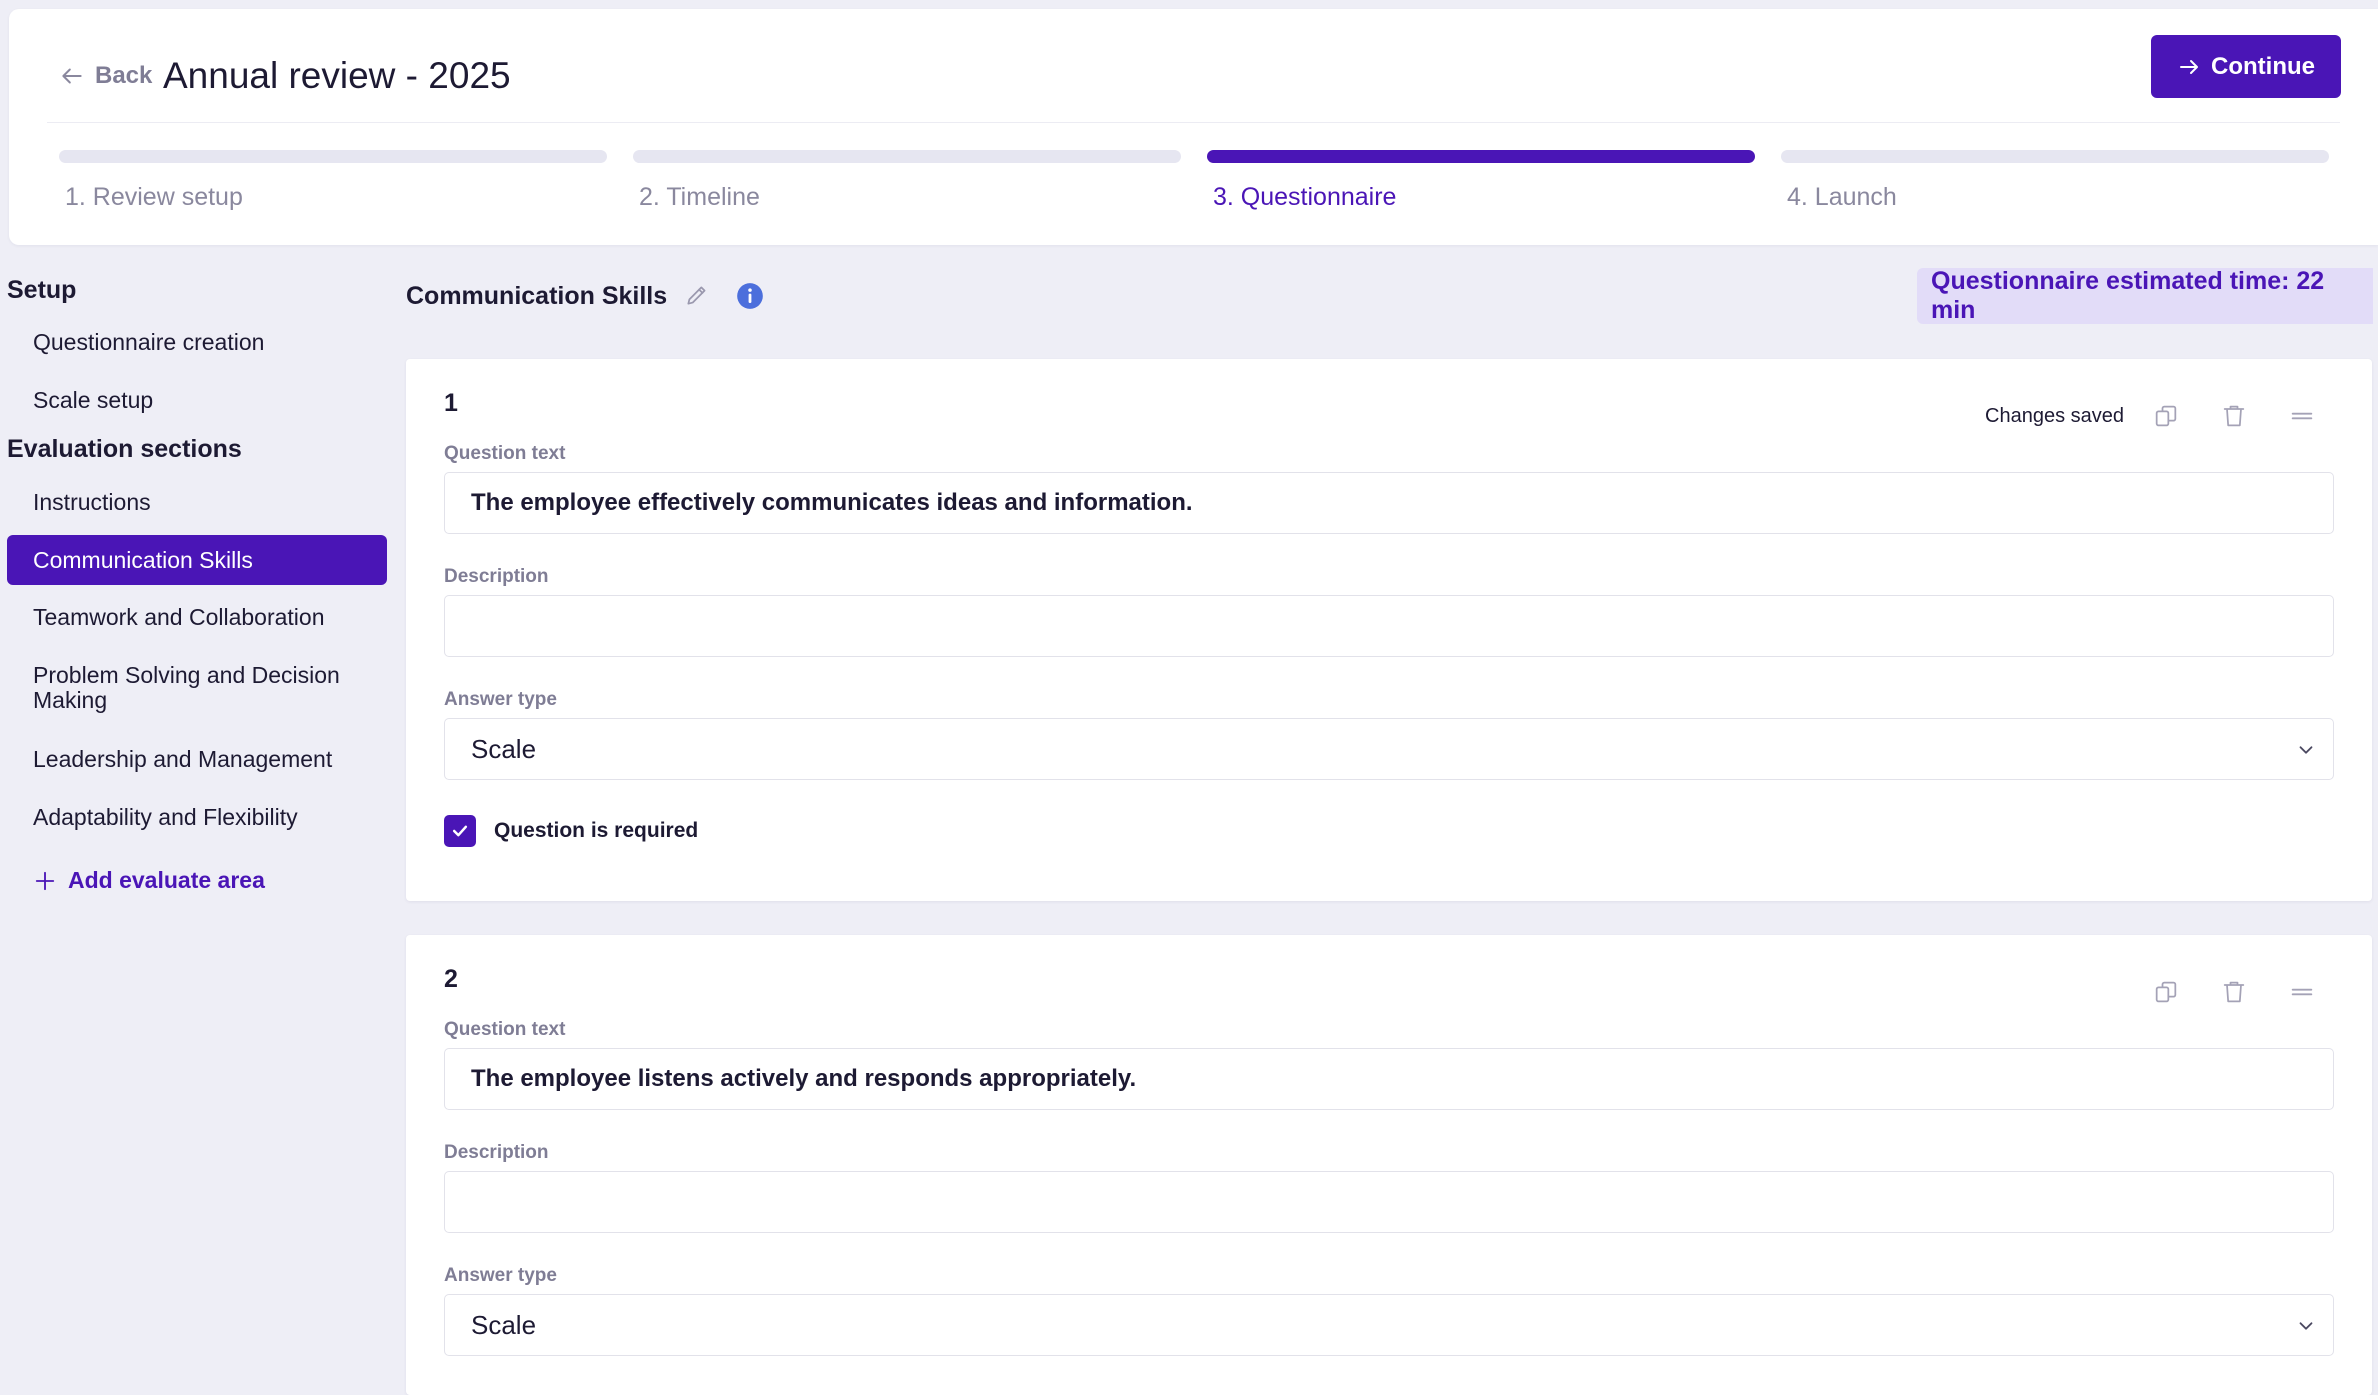 The width and height of the screenshot is (2378, 1395). Describe the element at coordinates (907, 181) in the screenshot. I see `step-timeline: 2. Timeline` at that location.